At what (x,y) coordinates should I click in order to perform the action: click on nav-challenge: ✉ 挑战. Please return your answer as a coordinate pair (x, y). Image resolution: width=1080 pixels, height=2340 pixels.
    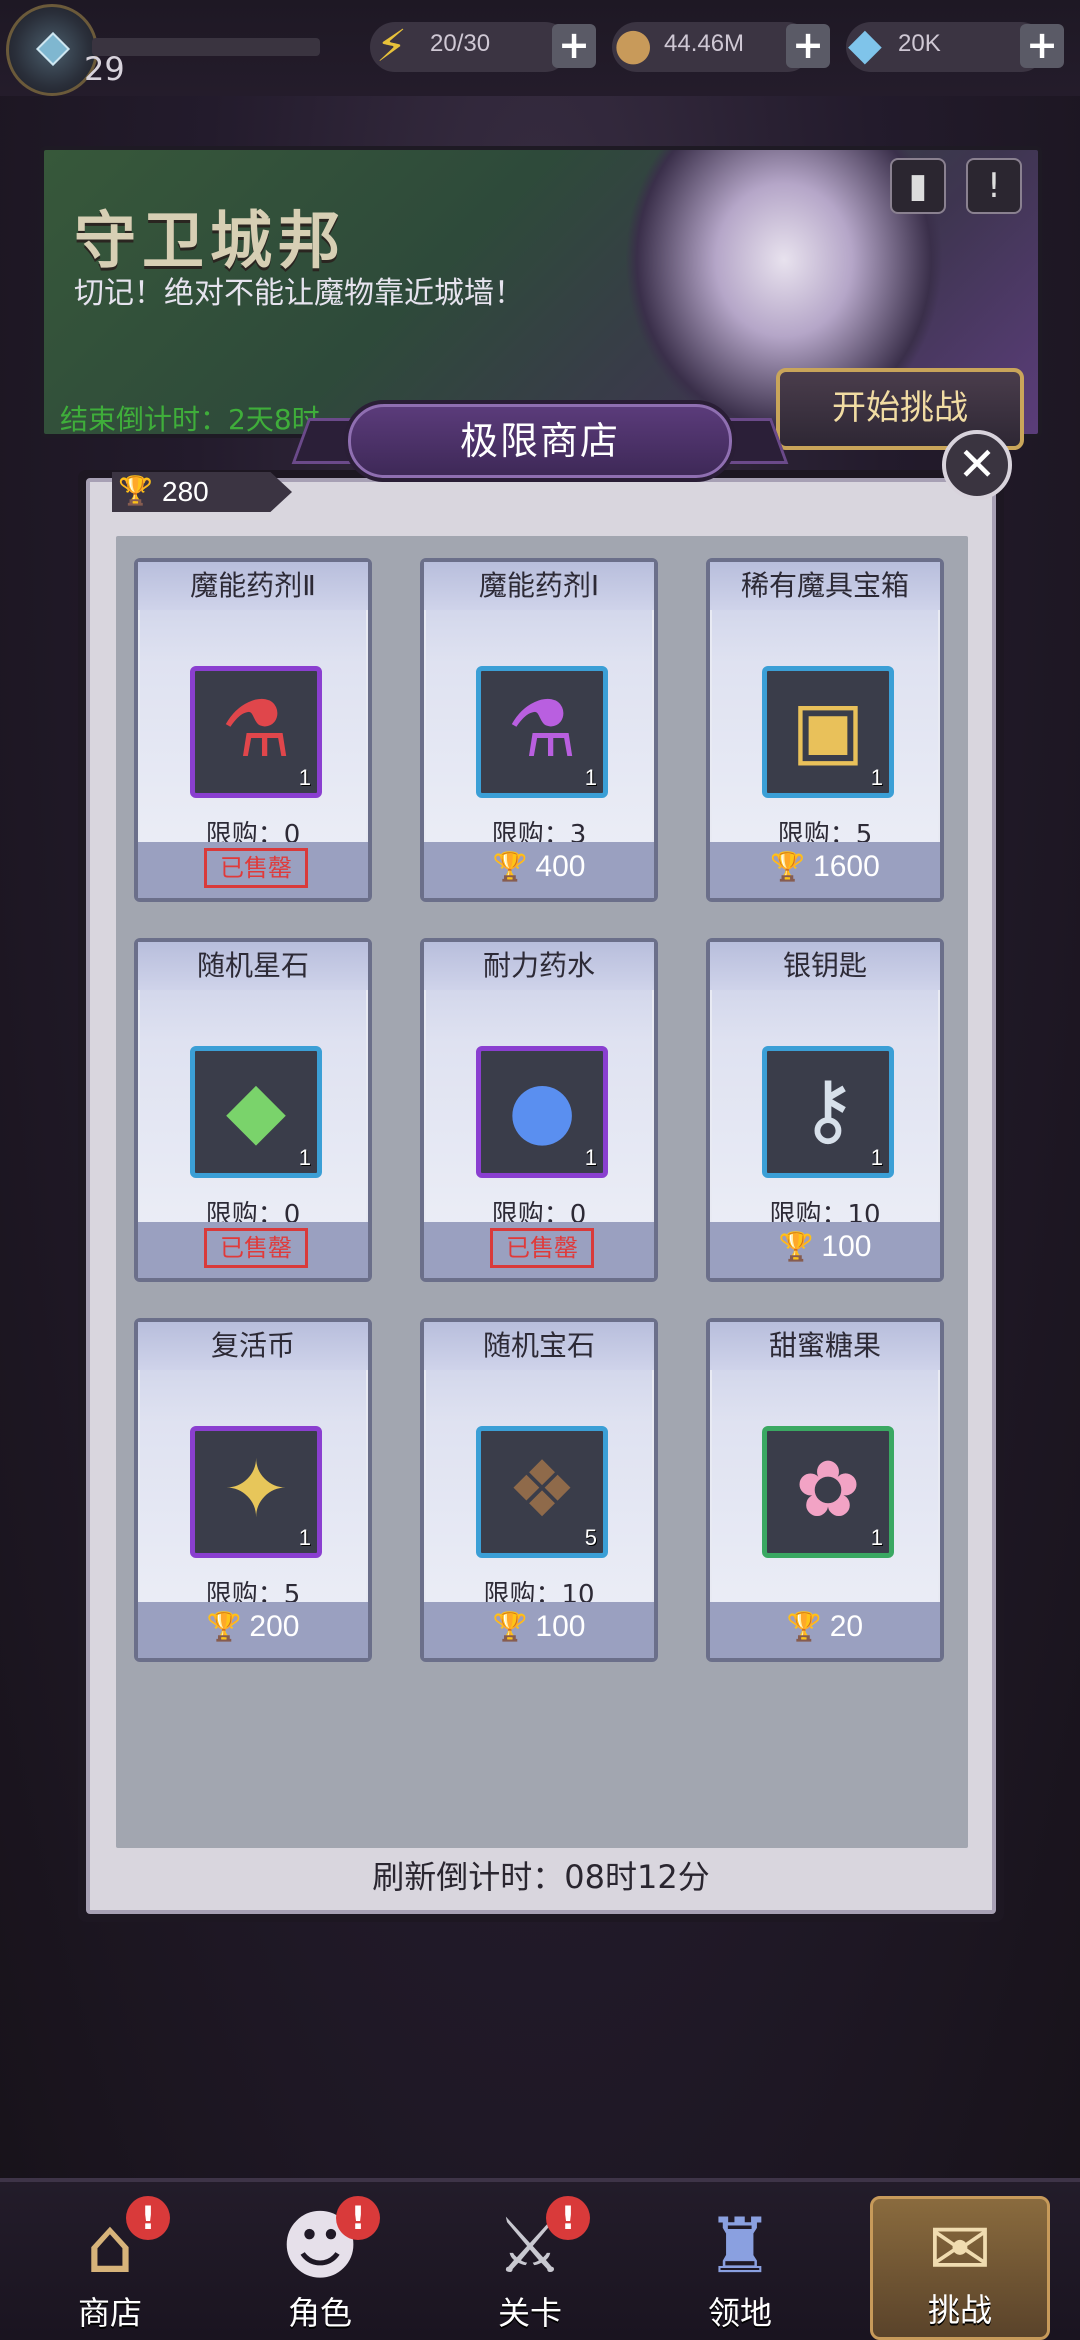
    Looking at the image, I should click on (960, 2268).